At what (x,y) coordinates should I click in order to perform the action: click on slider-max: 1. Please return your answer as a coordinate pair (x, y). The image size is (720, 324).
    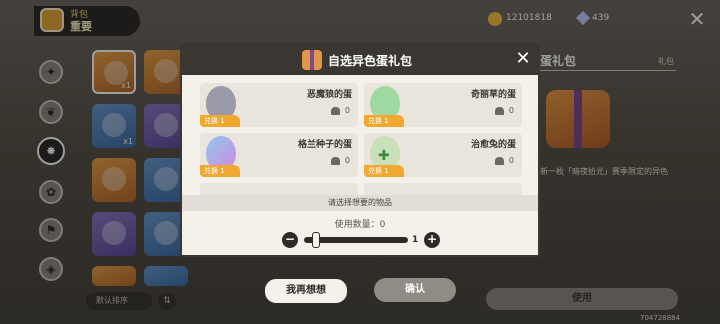
    Looking at the image, I should click on (415, 240).